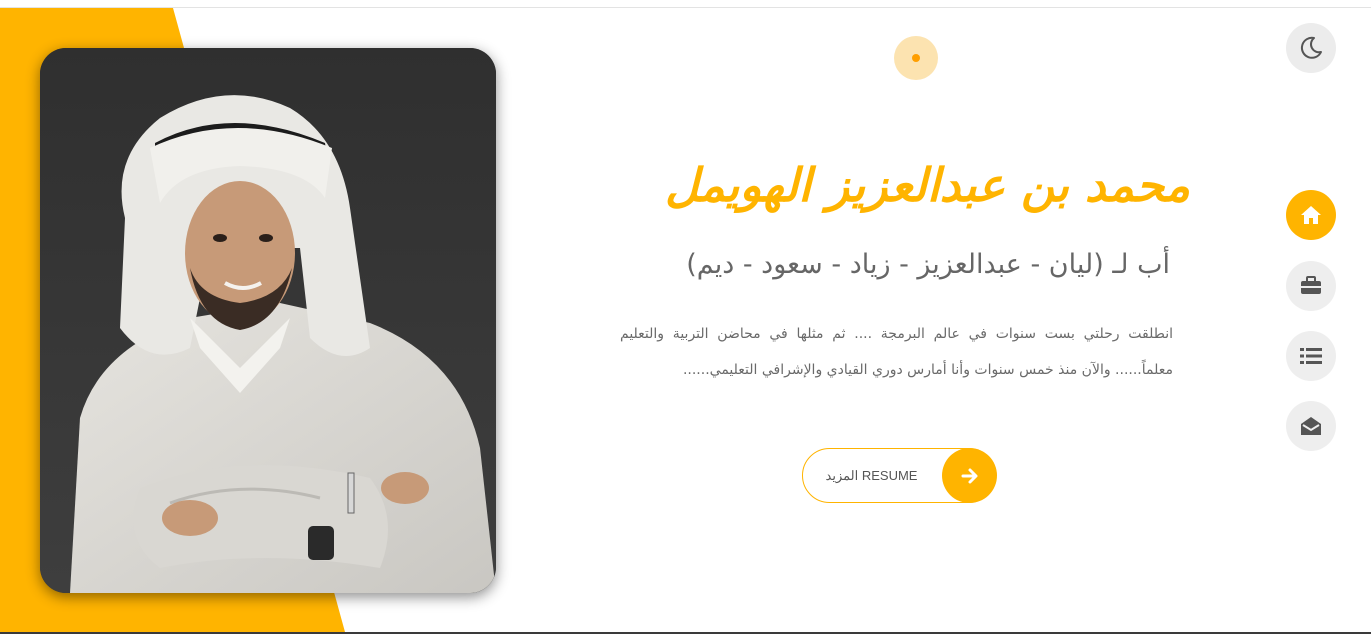 This screenshot has height=634, width=1371. I want to click on hero-name: محمد بن عبدالعزيز الهويمل, so click(927, 185).